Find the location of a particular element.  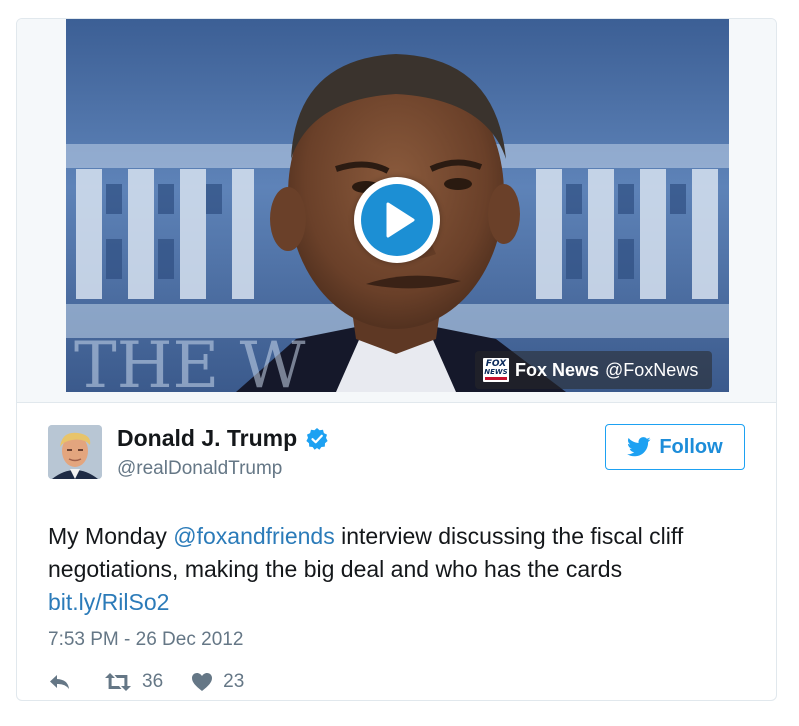

display-name-text: Donald J. Trump is located at coordinates (207, 438).